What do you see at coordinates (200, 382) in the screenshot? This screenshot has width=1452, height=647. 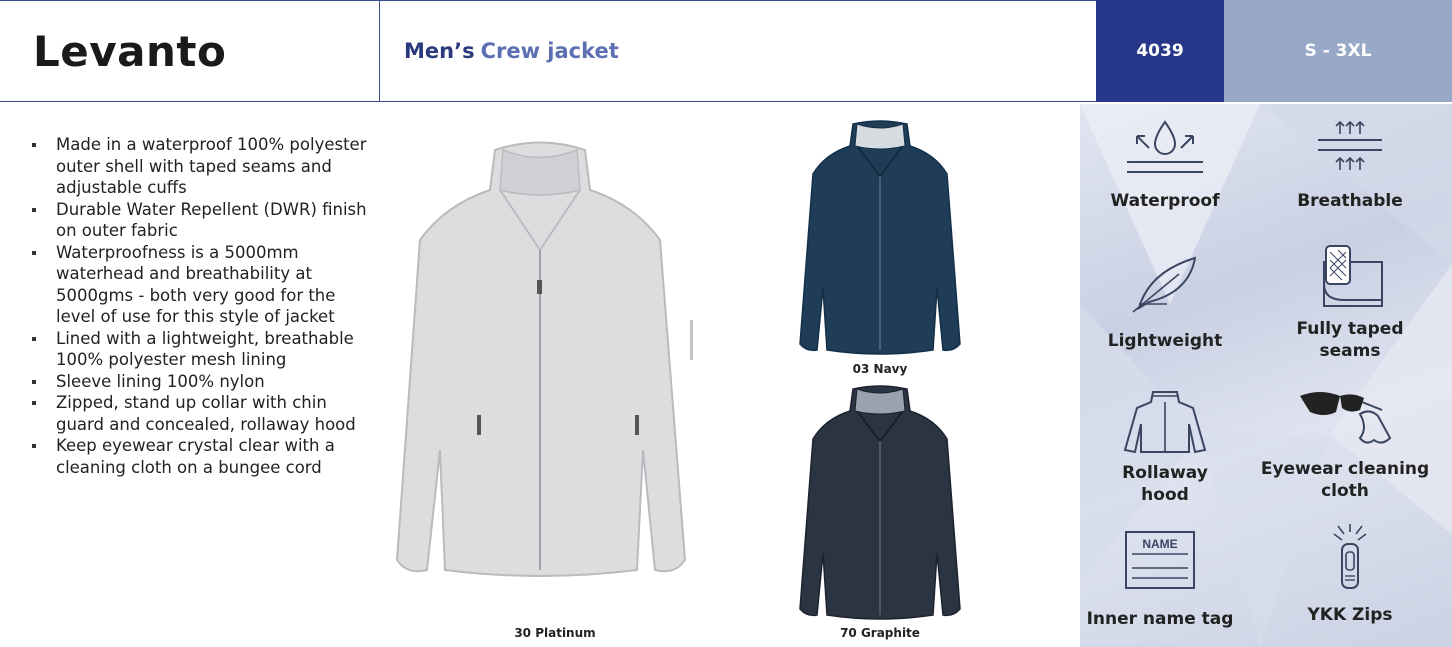 I see `feature-item: Sleeve lining 100% nylon` at bounding box center [200, 382].